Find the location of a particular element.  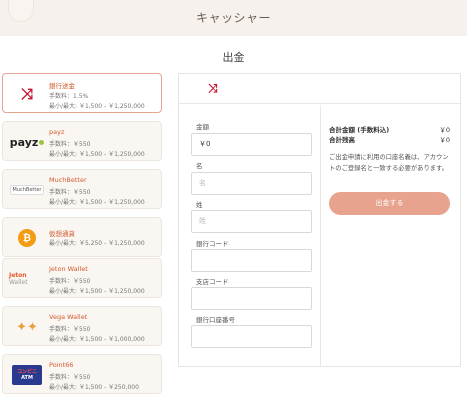

branch-code-label: 支店コード is located at coordinates (212, 282).